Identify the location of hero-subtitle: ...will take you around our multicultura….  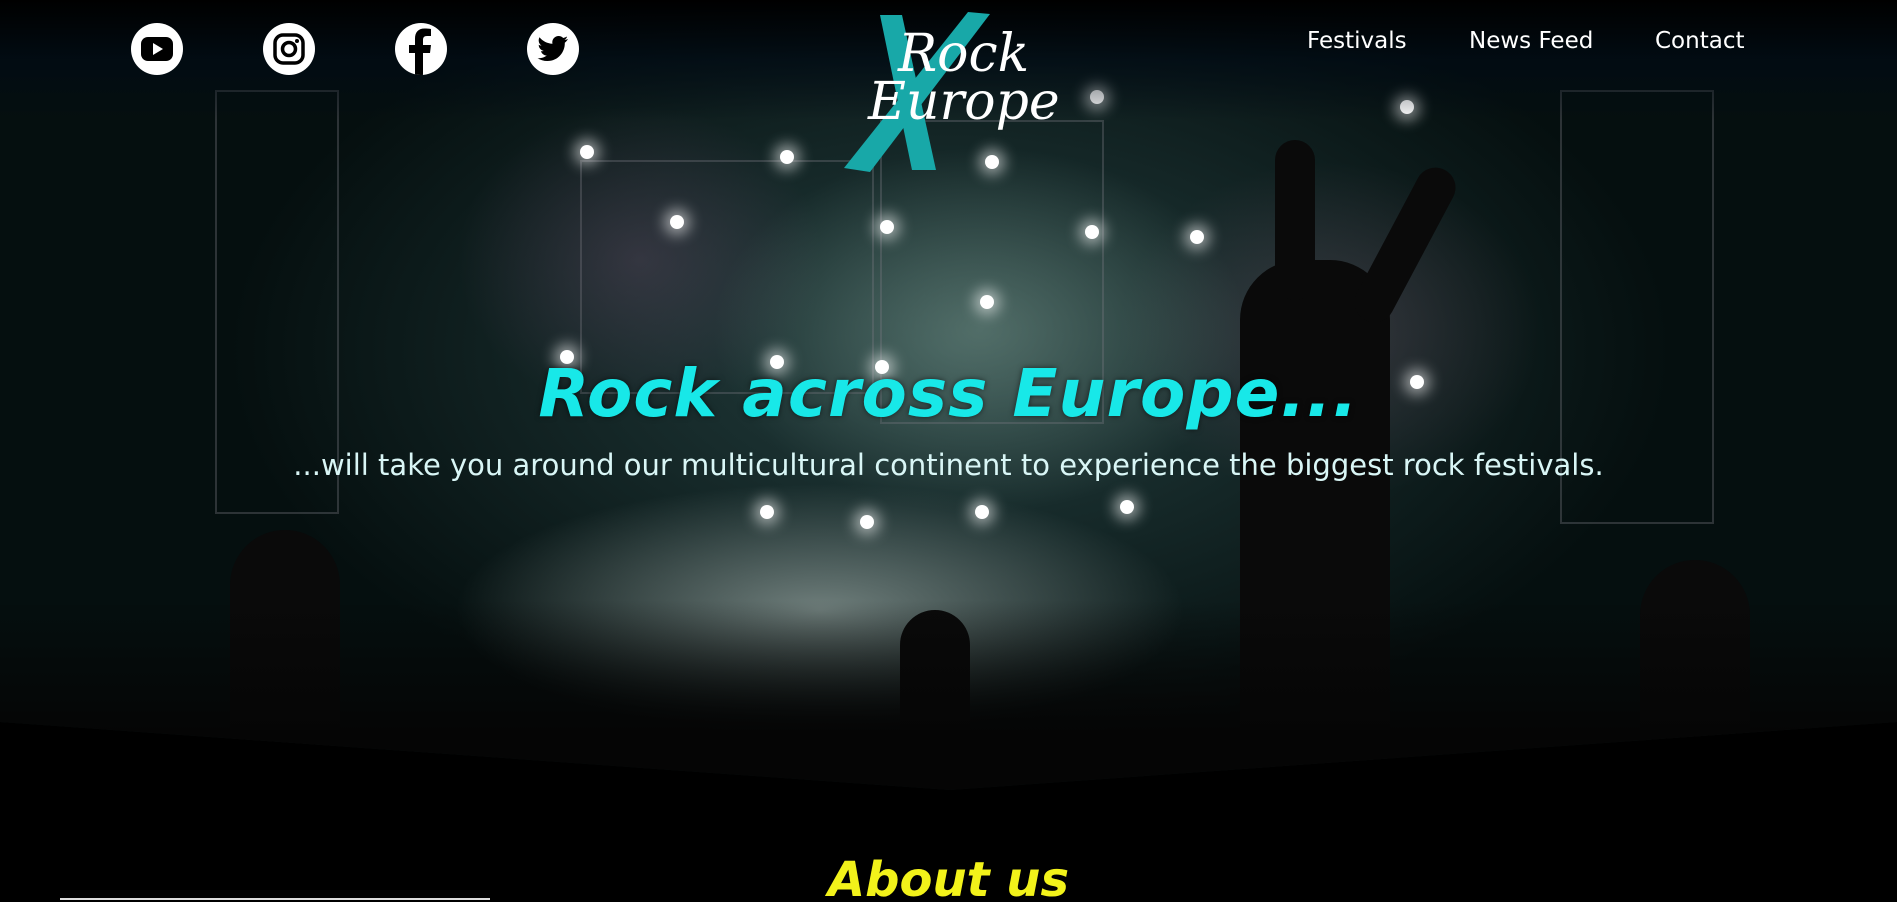
(948, 465).